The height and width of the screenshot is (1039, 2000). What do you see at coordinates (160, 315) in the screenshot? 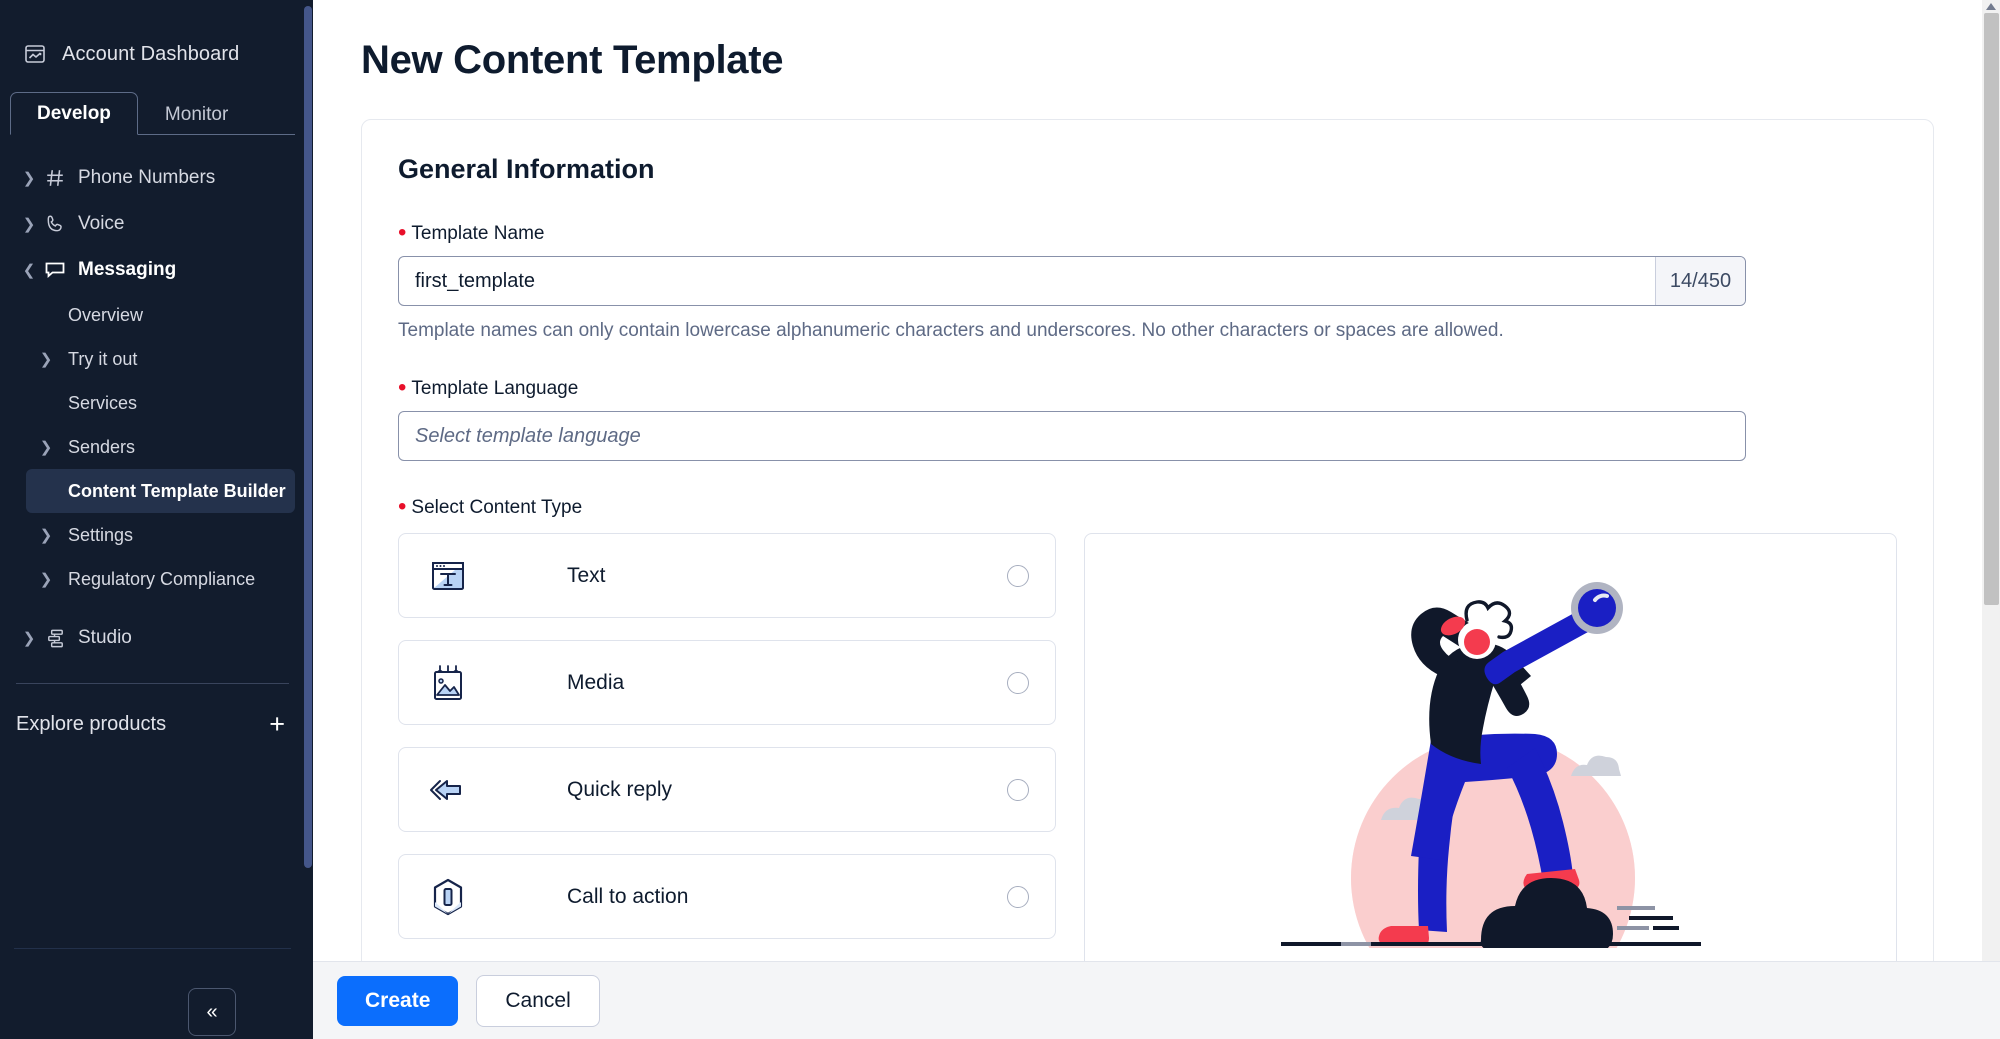
I see `sidebar-item-overview: Overview` at bounding box center [160, 315].